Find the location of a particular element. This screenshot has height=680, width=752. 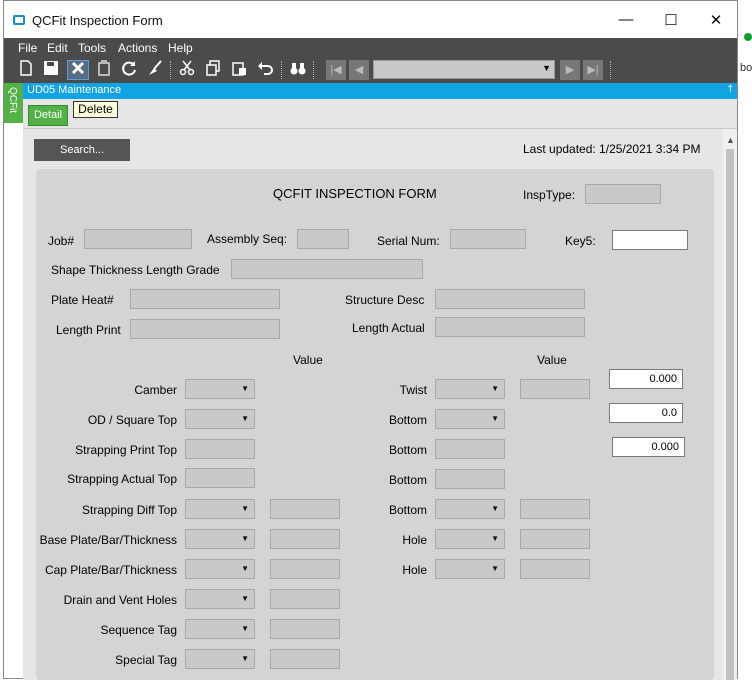

cut-icon is located at coordinates (187, 70).